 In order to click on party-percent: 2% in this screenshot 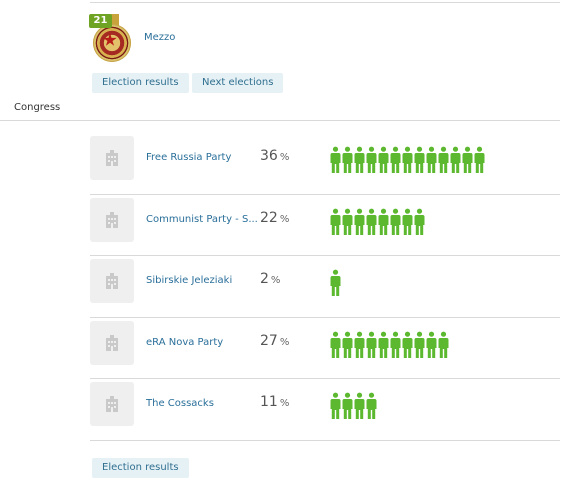, I will do `click(270, 279)`.